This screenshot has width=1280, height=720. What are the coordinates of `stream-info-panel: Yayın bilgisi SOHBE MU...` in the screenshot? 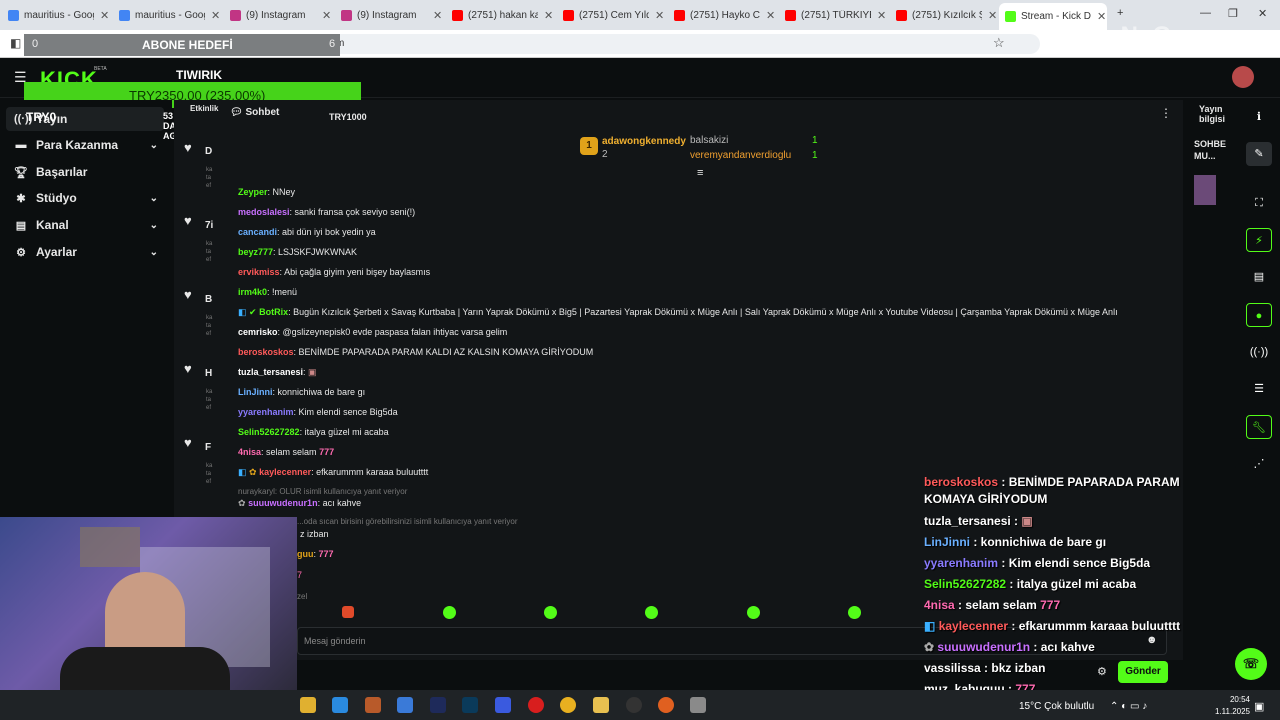 It's located at (1211, 395).